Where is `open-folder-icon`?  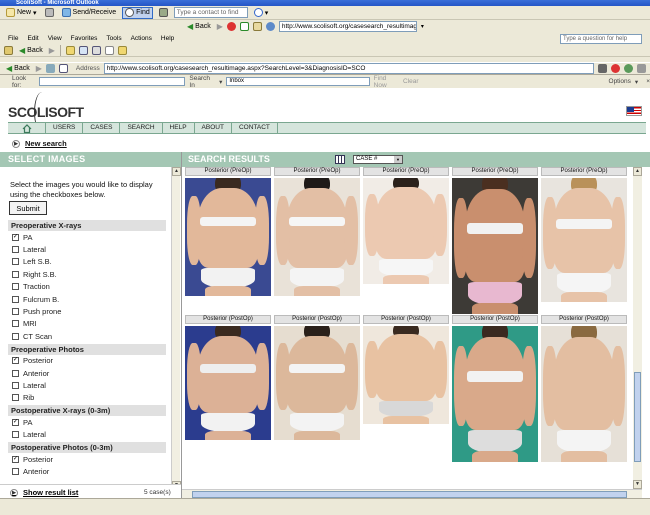 open-folder-icon is located at coordinates (122, 50).